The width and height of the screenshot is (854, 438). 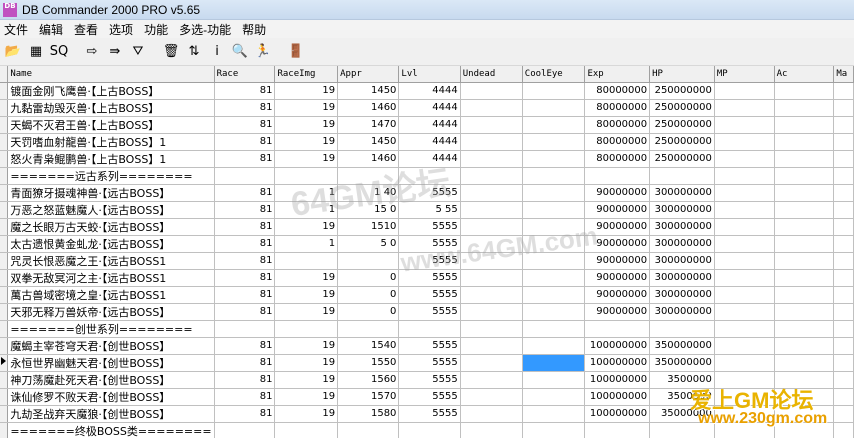 What do you see at coordinates (111, 312) in the screenshot?
I see `cell-name: 天邪无释万兽妖帝·【远古BOSS】` at bounding box center [111, 312].